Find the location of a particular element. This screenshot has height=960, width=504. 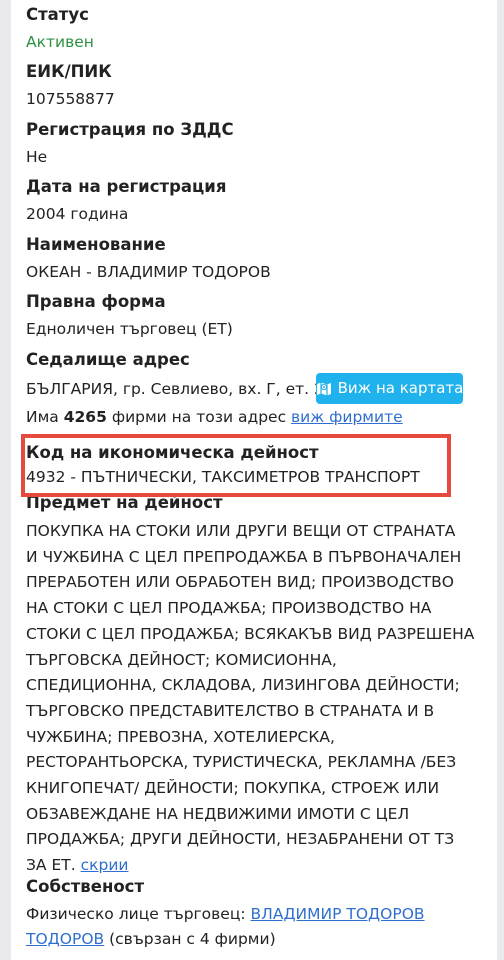

eik-field: ЕИК/ПИК 107558877 is located at coordinates (260, 85).